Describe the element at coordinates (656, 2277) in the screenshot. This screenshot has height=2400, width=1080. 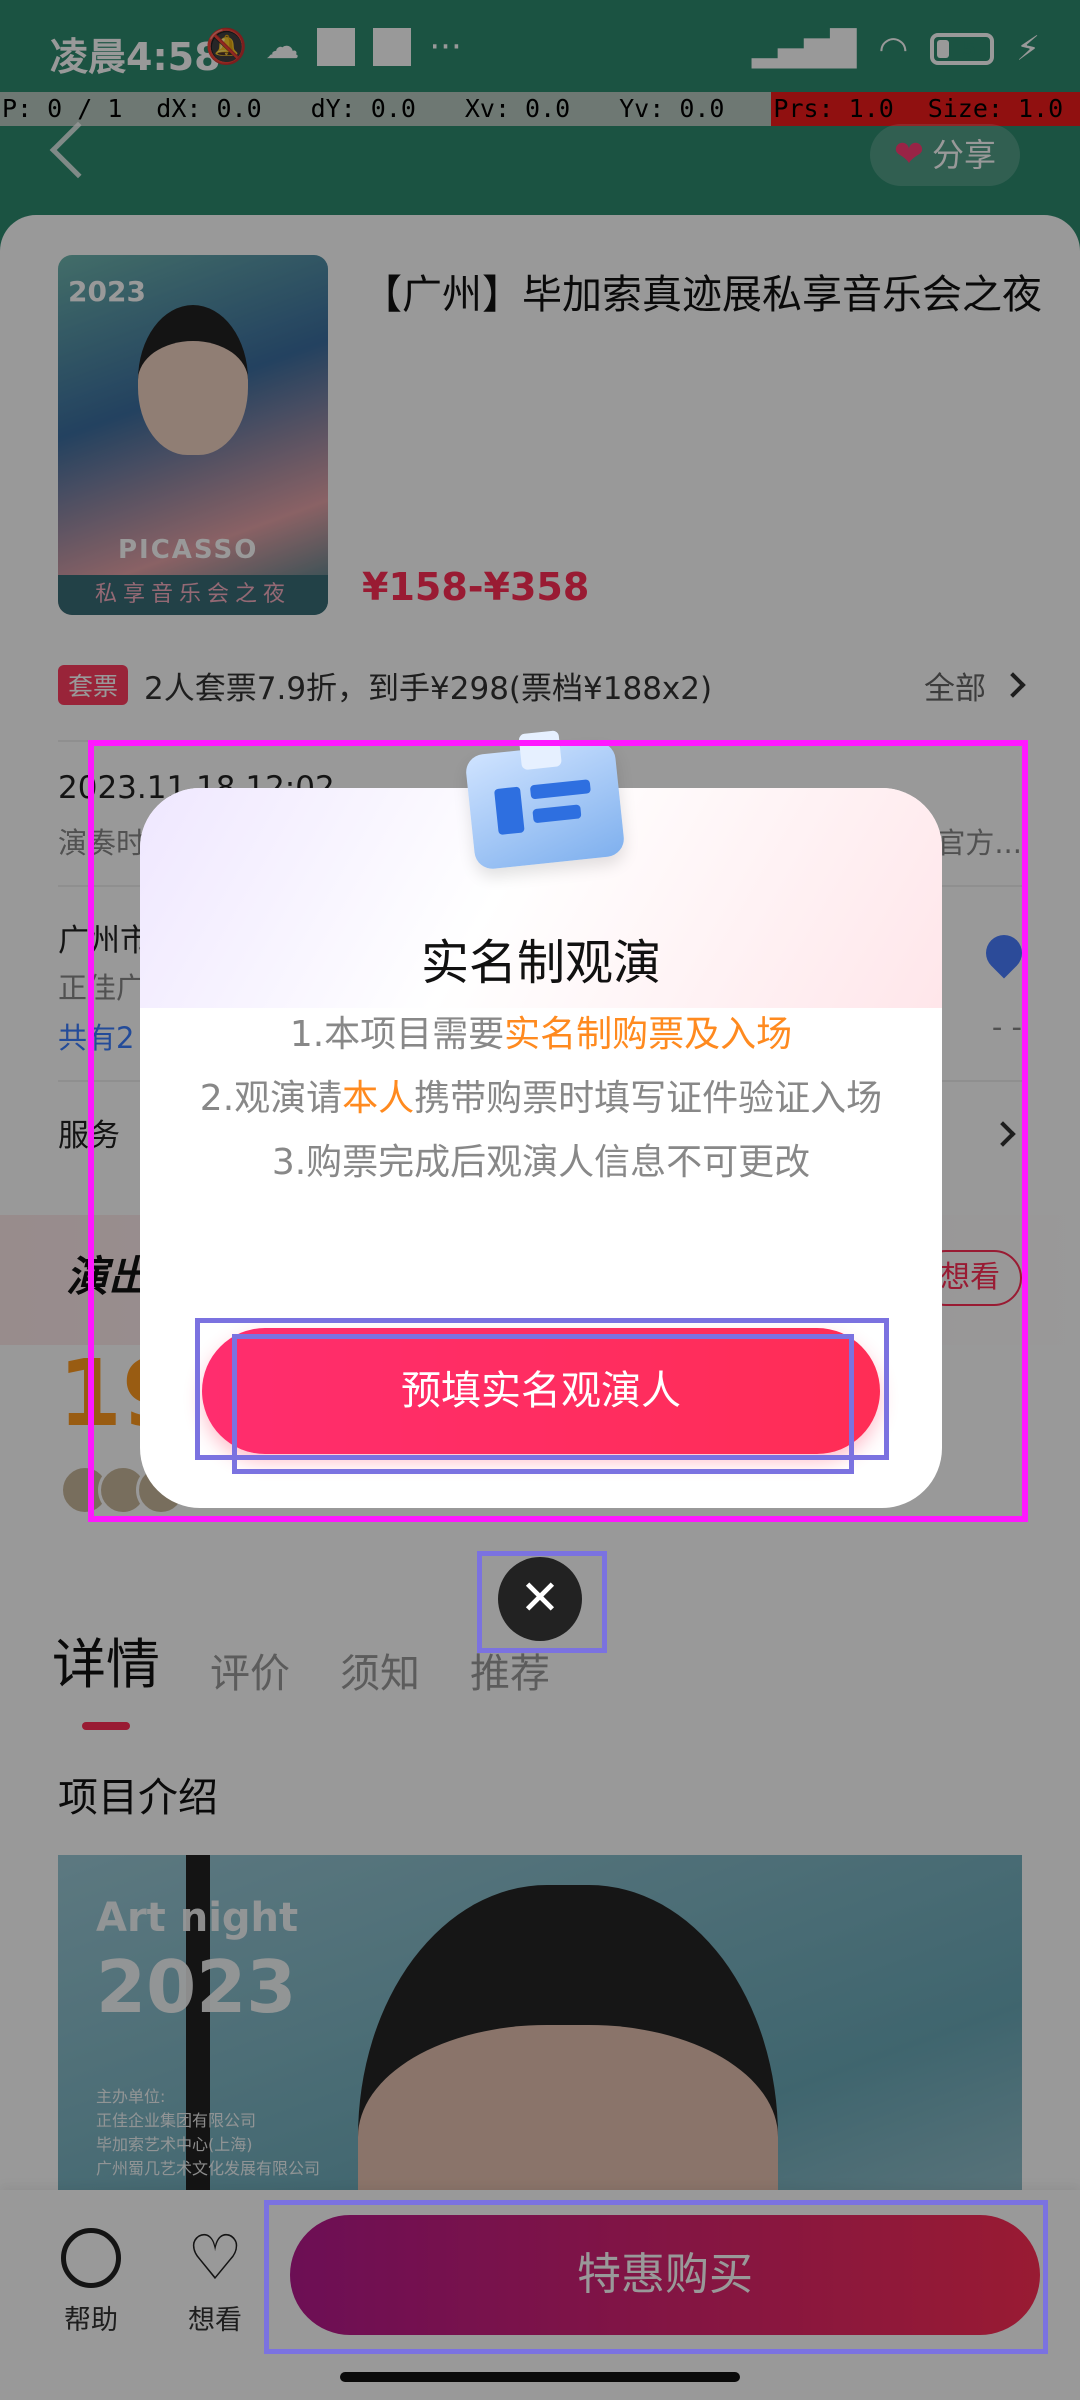
I see `highlight-box-buy` at that location.